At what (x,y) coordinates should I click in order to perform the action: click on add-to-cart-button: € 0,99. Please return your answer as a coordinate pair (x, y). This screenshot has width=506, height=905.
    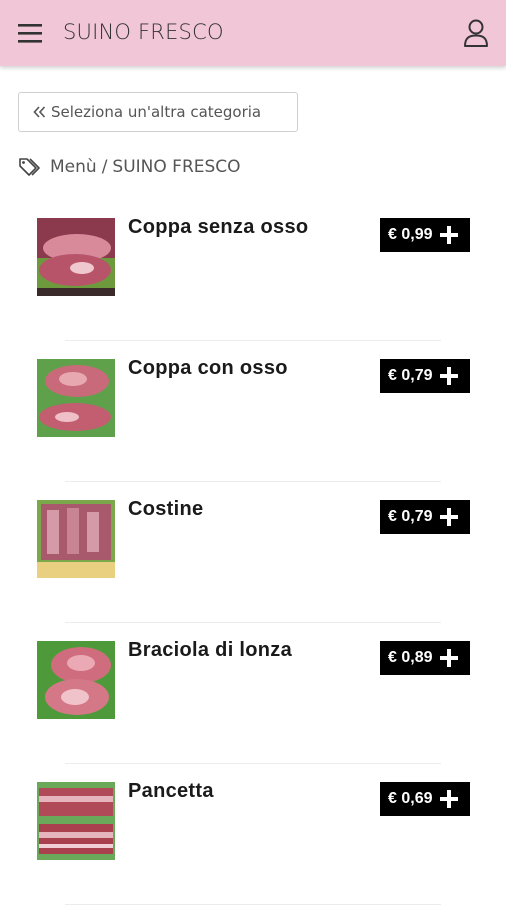
    Looking at the image, I should click on (425, 235).